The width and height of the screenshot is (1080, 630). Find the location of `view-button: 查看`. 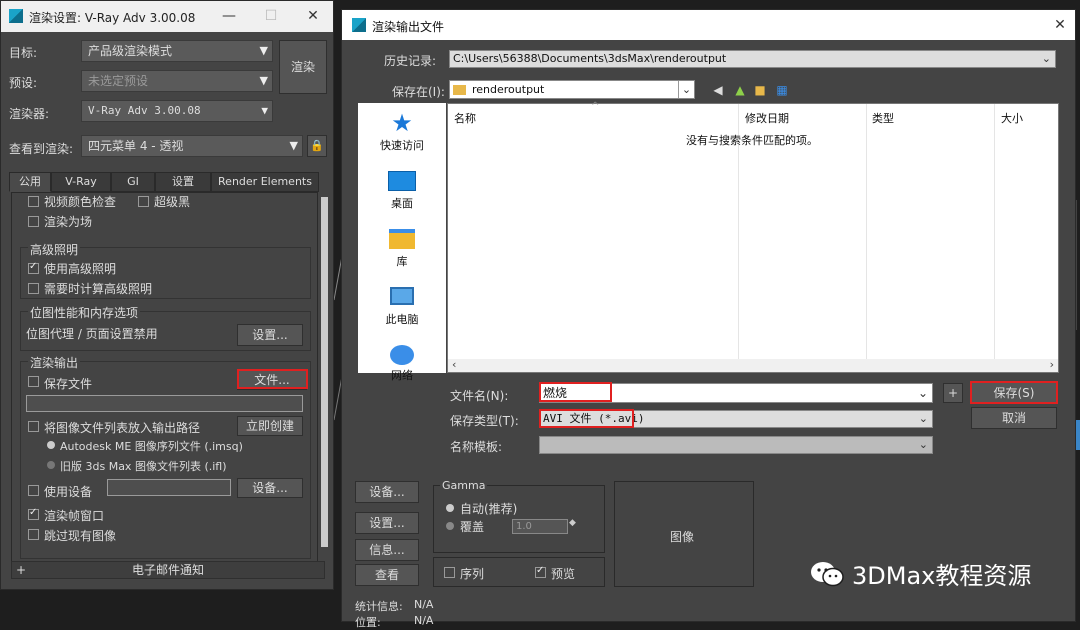

view-button: 查看 is located at coordinates (387, 575).